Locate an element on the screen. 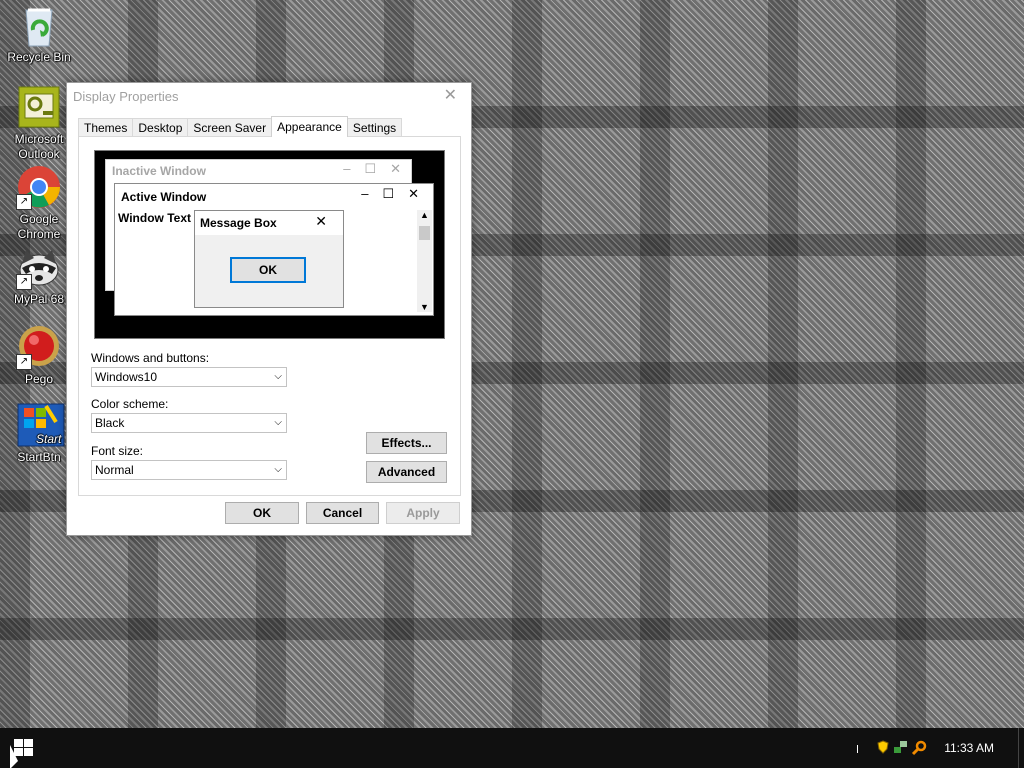  security-shield-icon is located at coordinates (883, 747).